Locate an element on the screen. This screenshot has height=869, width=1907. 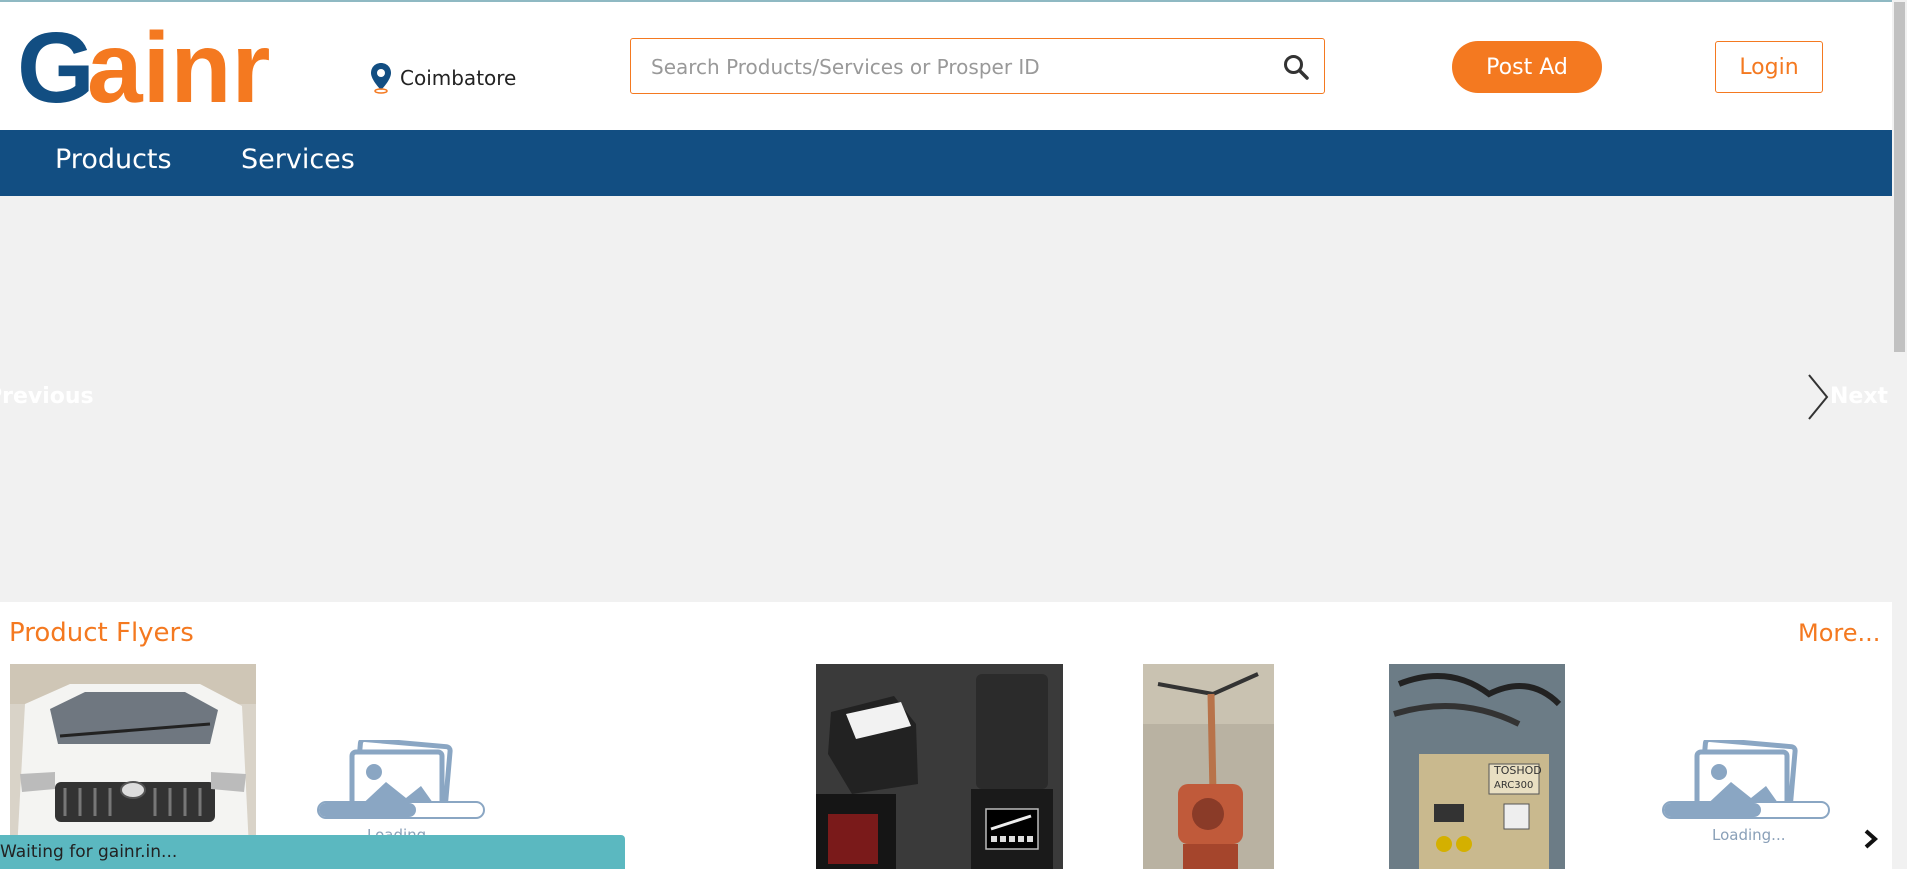
map-pin-icon is located at coordinates (381, 78).